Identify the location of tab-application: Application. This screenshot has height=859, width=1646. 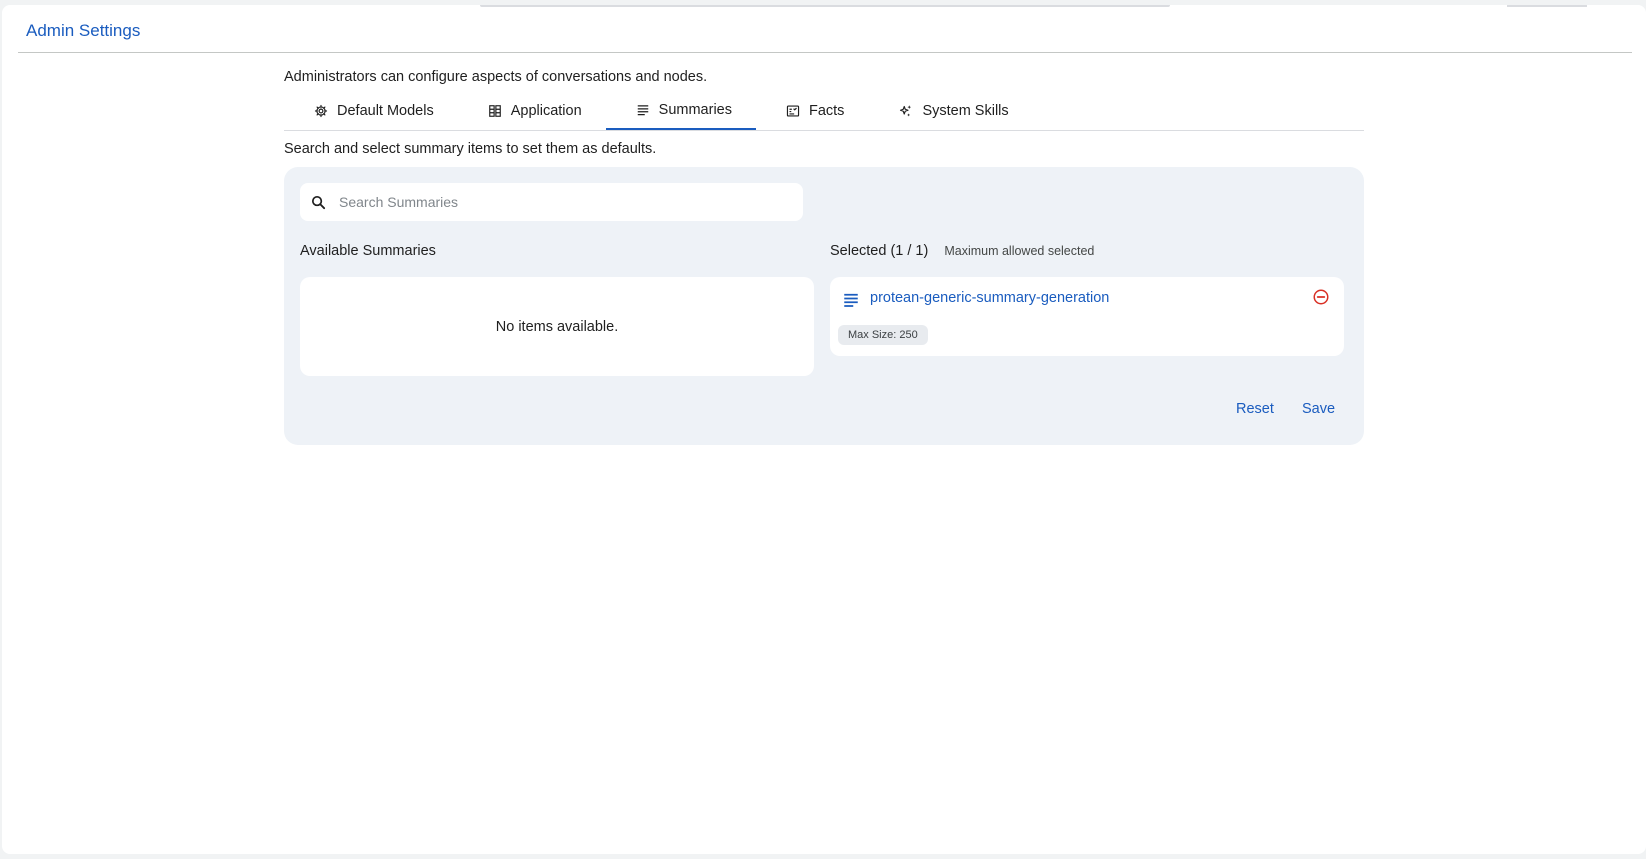
(532, 111).